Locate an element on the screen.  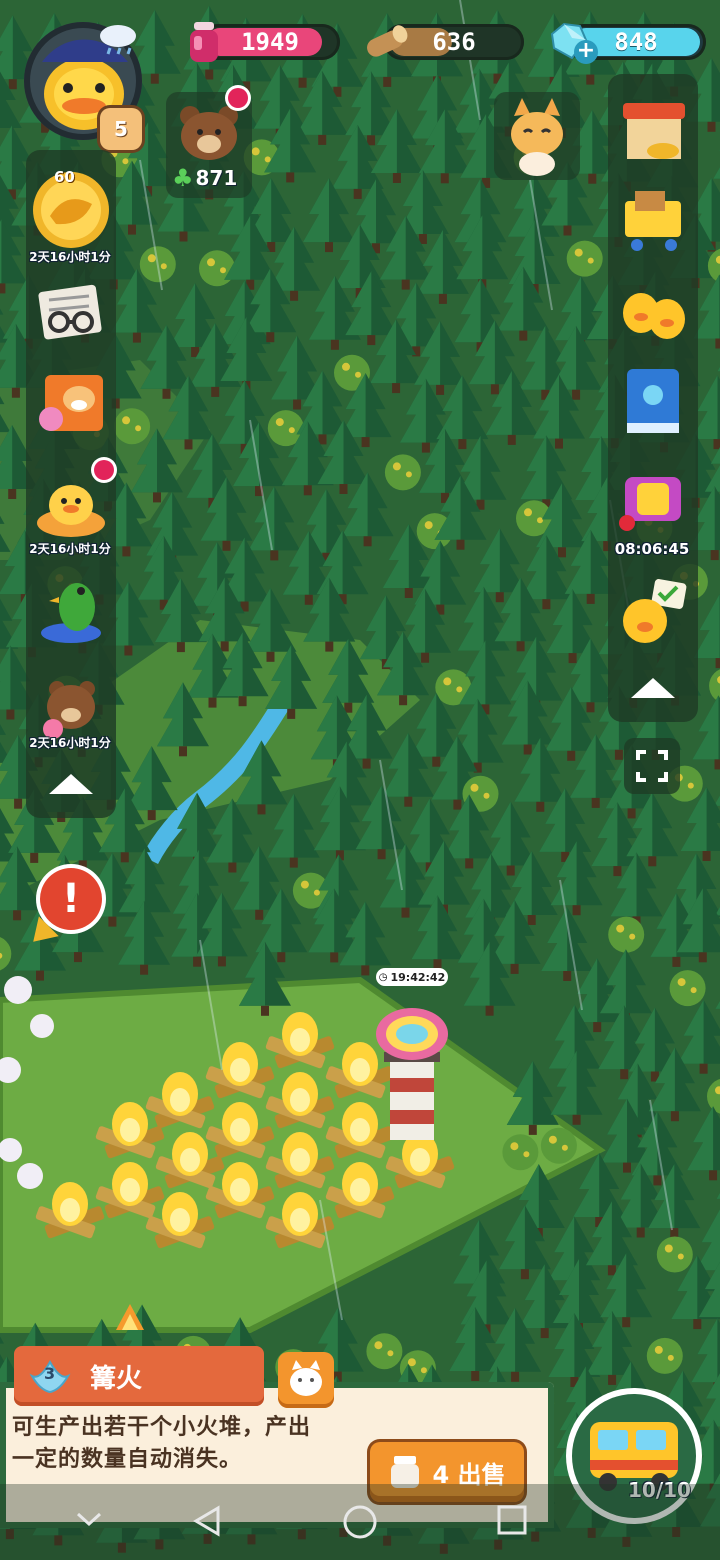
gift-chest-button is located at coordinates (653, 497).